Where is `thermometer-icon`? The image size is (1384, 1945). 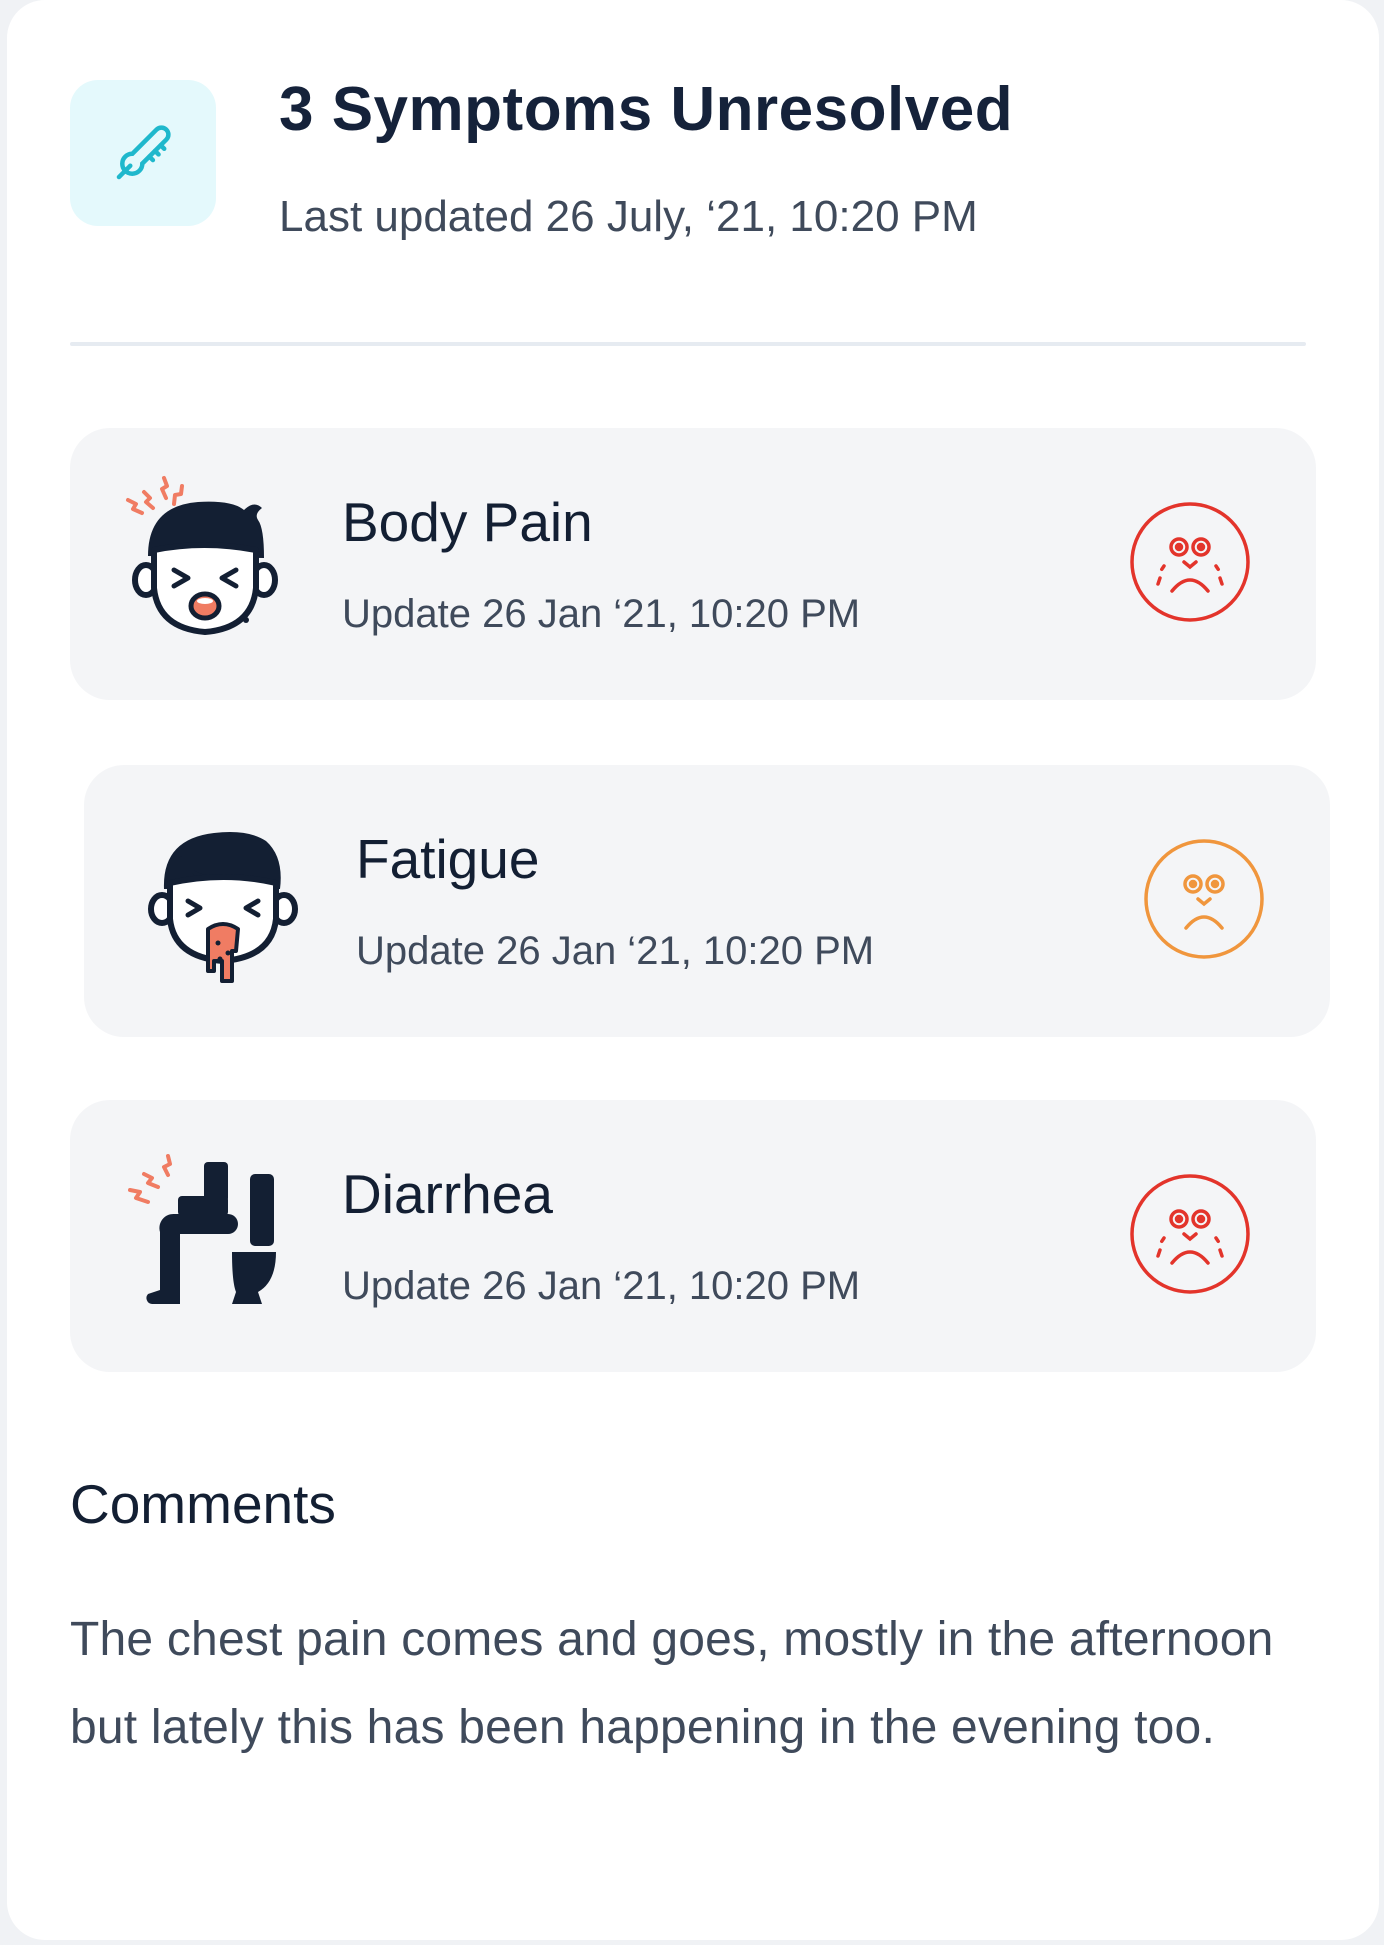
thermometer-icon is located at coordinates (143, 152).